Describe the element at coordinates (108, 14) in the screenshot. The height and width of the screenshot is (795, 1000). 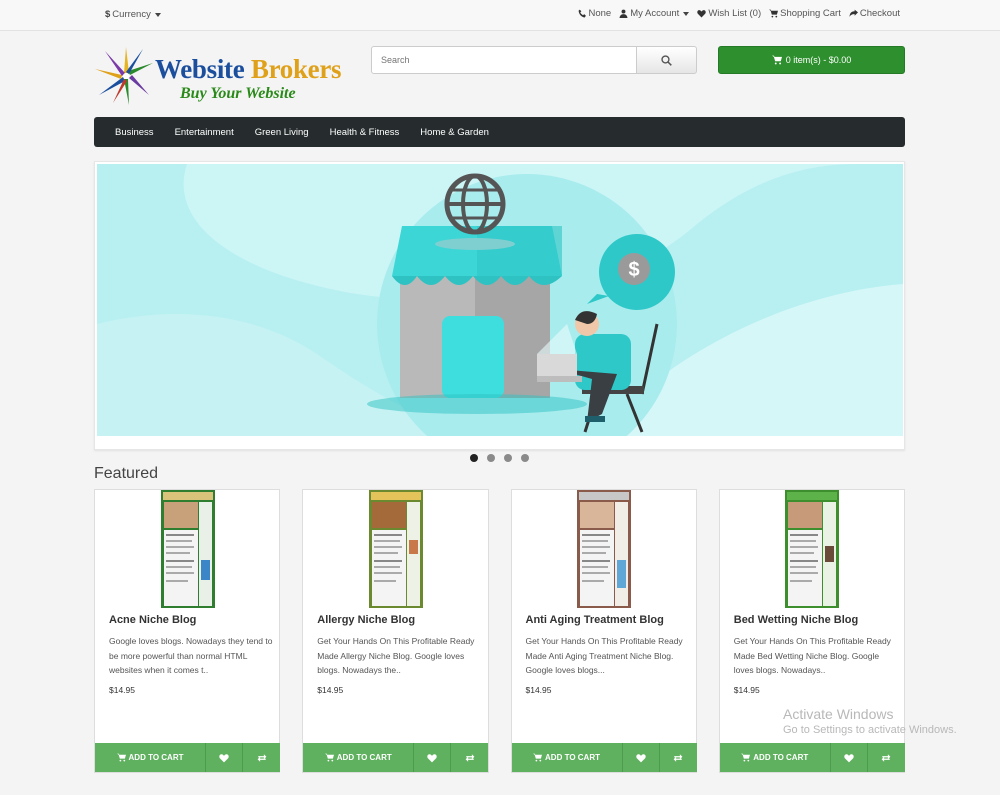
I see `currency-symbol: $` at that location.